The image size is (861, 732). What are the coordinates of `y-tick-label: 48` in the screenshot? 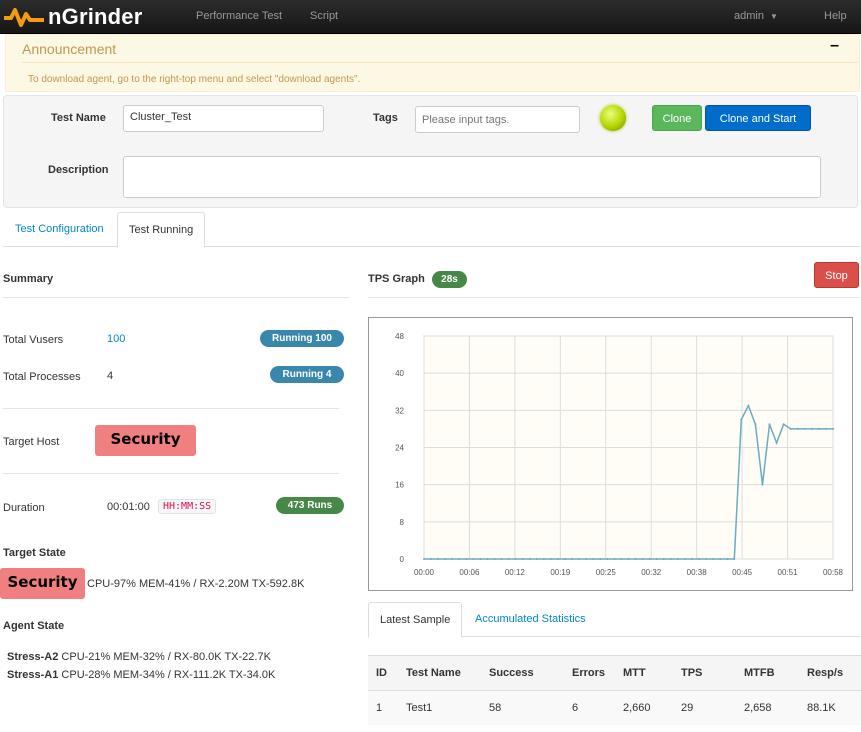 It's located at (399, 336).